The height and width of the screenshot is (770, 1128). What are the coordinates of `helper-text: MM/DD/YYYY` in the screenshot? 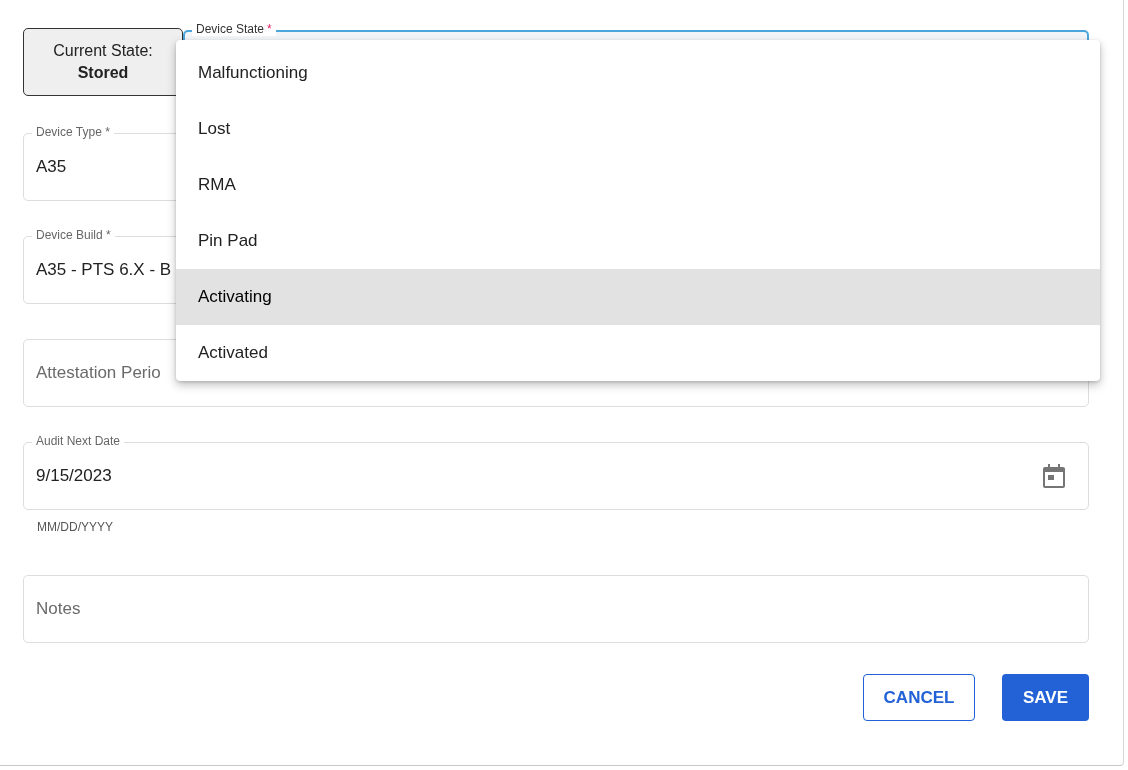 It's located at (75, 526).